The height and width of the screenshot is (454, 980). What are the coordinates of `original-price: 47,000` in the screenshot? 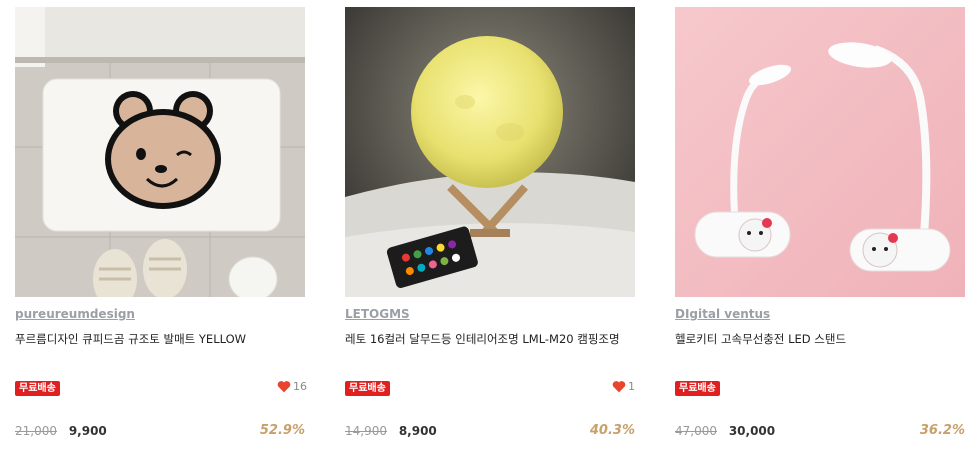 It's located at (696, 431).